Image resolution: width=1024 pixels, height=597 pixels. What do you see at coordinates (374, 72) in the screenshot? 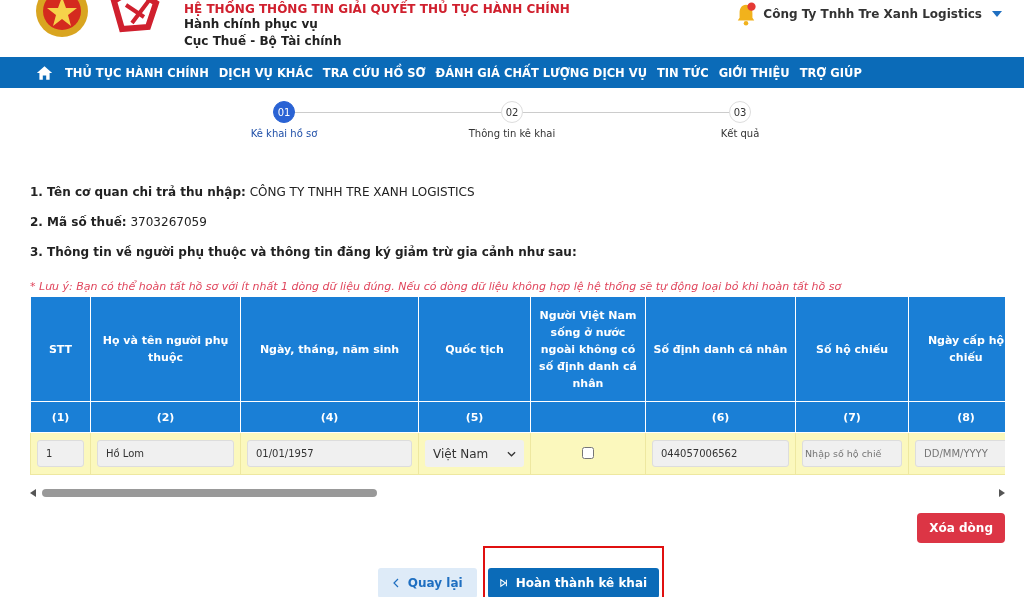
I see `nav-item: TRA CỨU HỒ SƠ` at bounding box center [374, 72].